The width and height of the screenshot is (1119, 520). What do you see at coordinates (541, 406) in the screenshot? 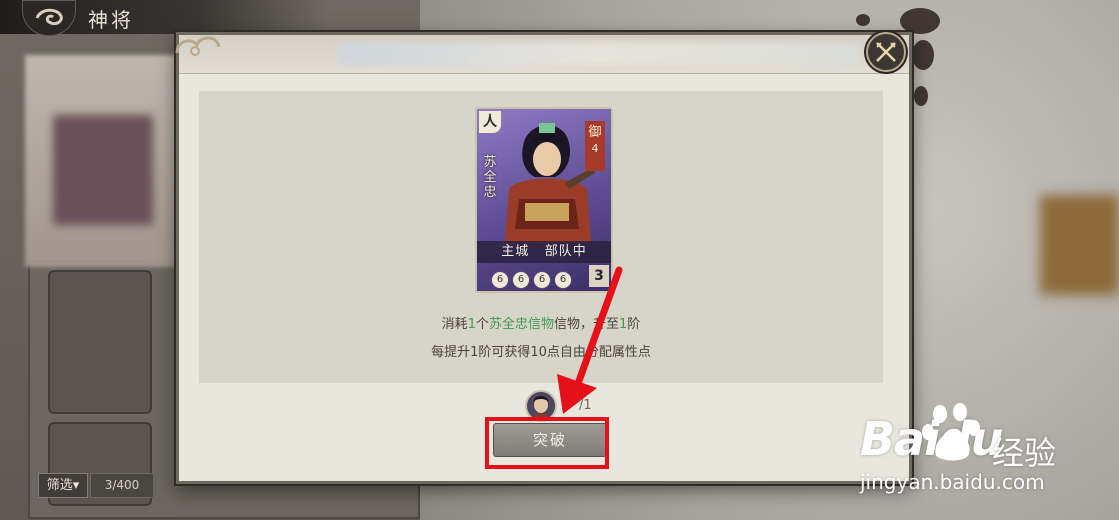
I see `token-avatar` at bounding box center [541, 406].